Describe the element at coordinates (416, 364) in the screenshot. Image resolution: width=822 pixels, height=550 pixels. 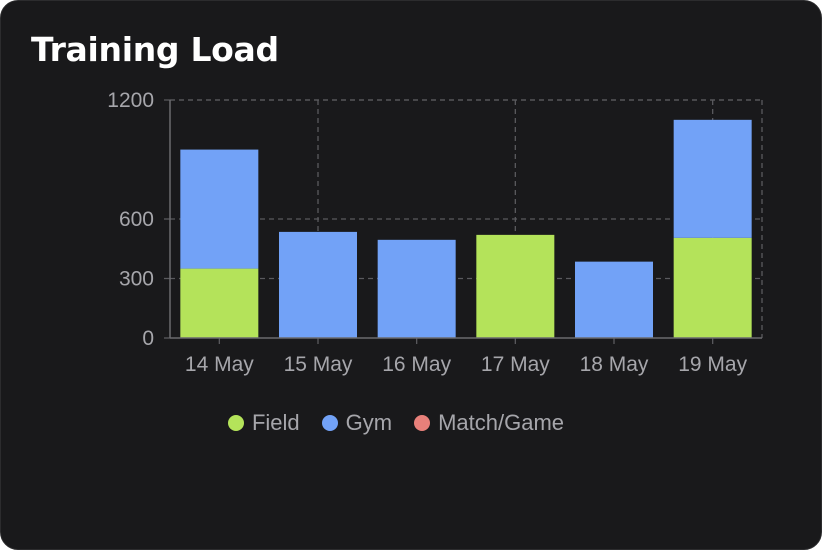
I see `x-tick-label: 16 May` at that location.